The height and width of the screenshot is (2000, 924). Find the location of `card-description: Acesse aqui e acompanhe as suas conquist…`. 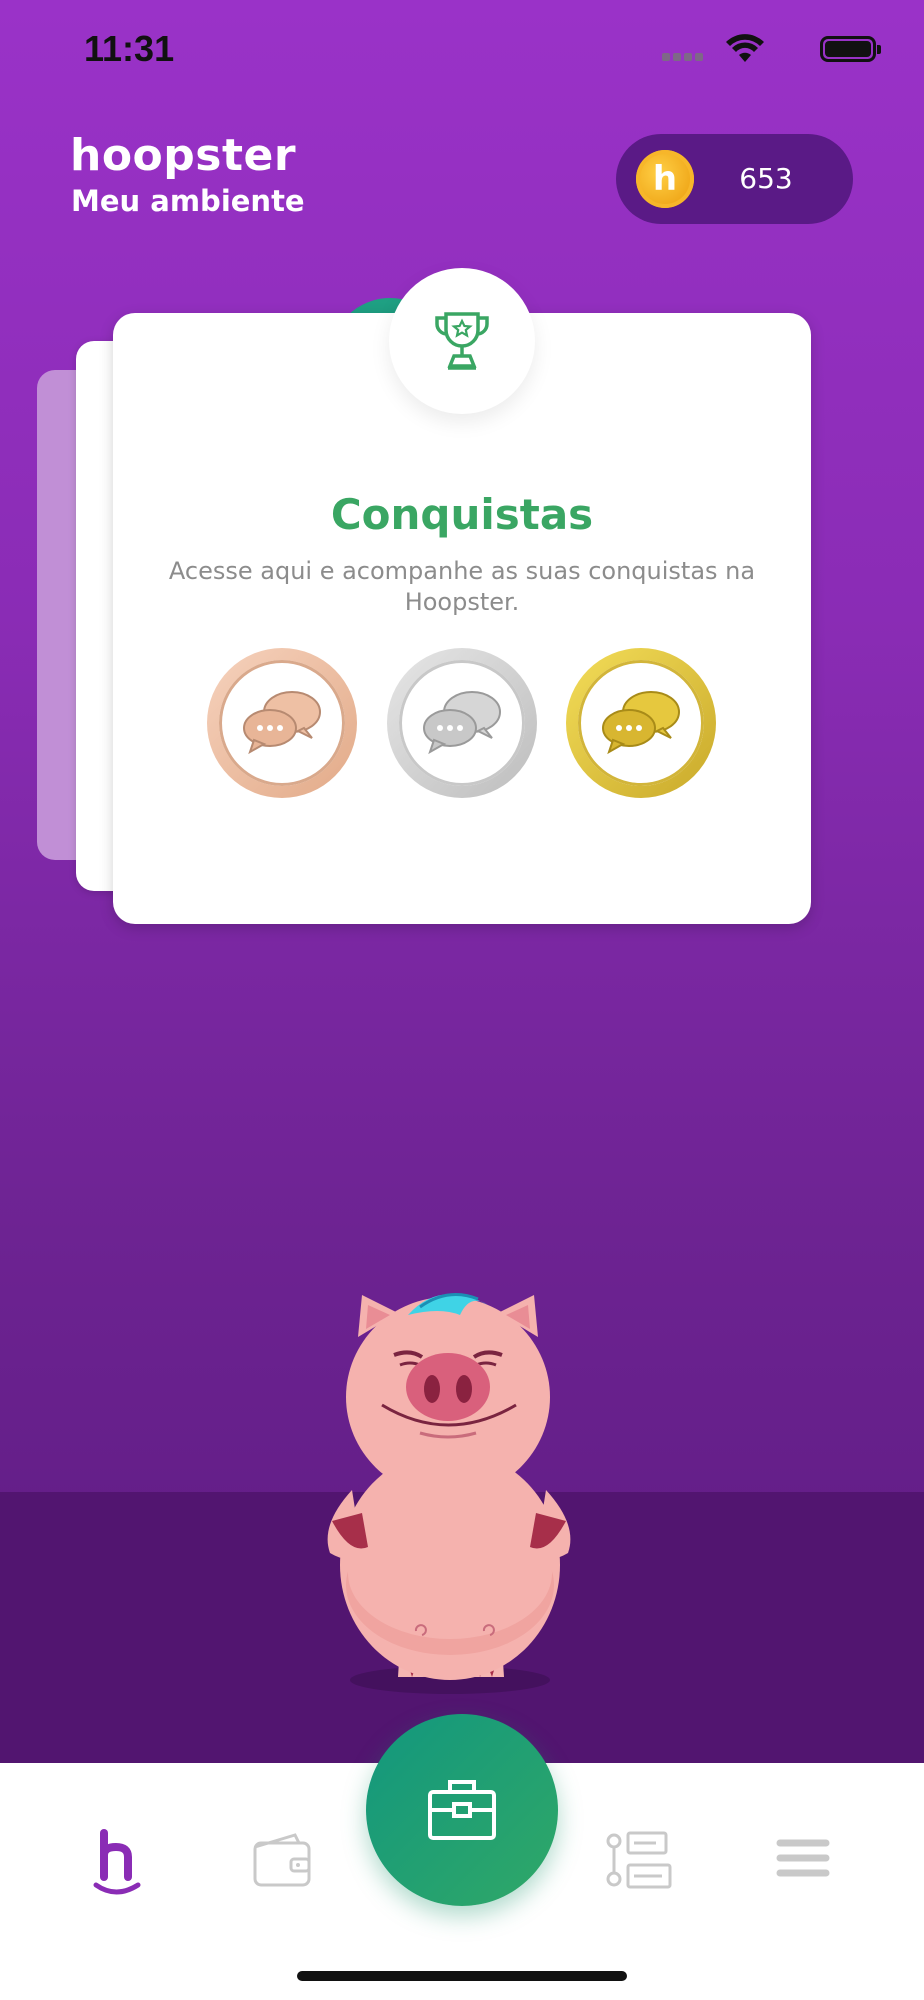

card-description: Acesse aqui e acompanhe as suas conquist… is located at coordinates (462, 586).